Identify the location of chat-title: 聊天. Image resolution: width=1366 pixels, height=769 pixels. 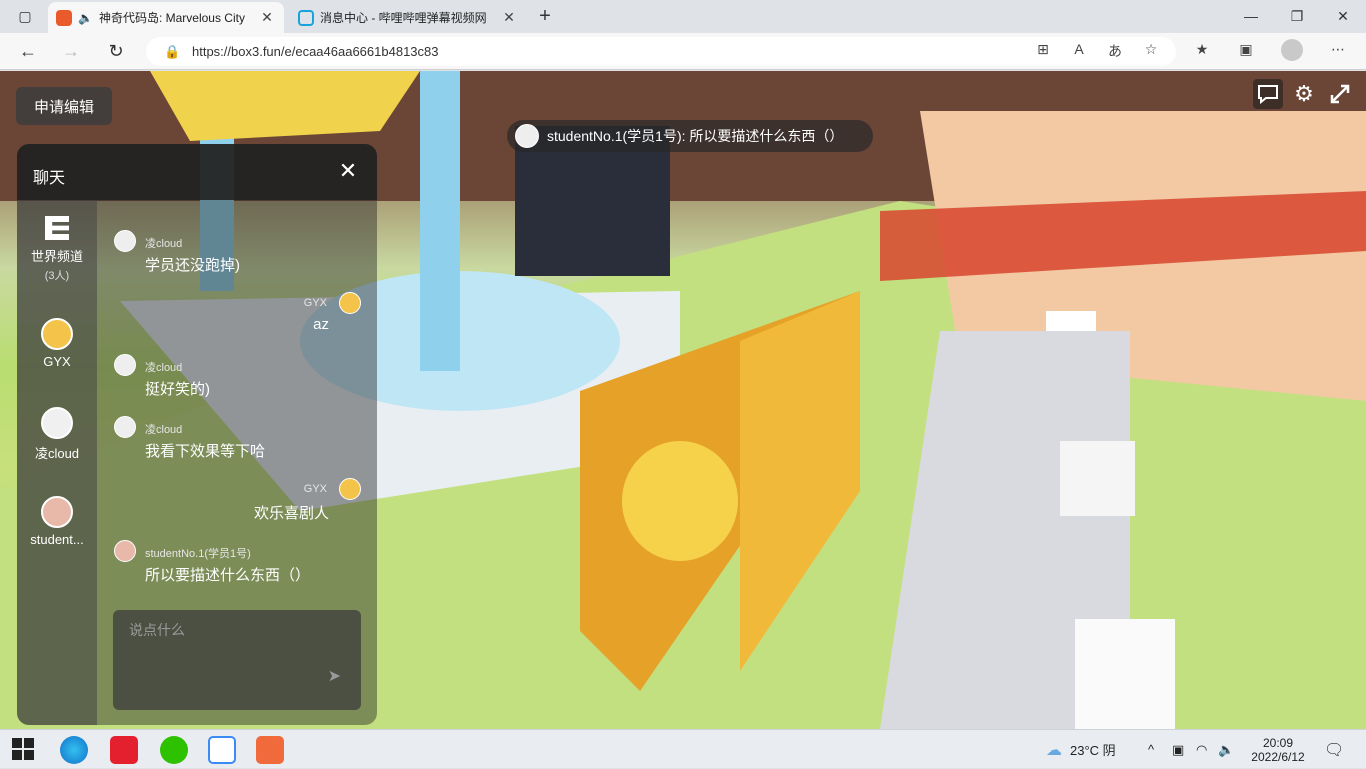
(49, 178).